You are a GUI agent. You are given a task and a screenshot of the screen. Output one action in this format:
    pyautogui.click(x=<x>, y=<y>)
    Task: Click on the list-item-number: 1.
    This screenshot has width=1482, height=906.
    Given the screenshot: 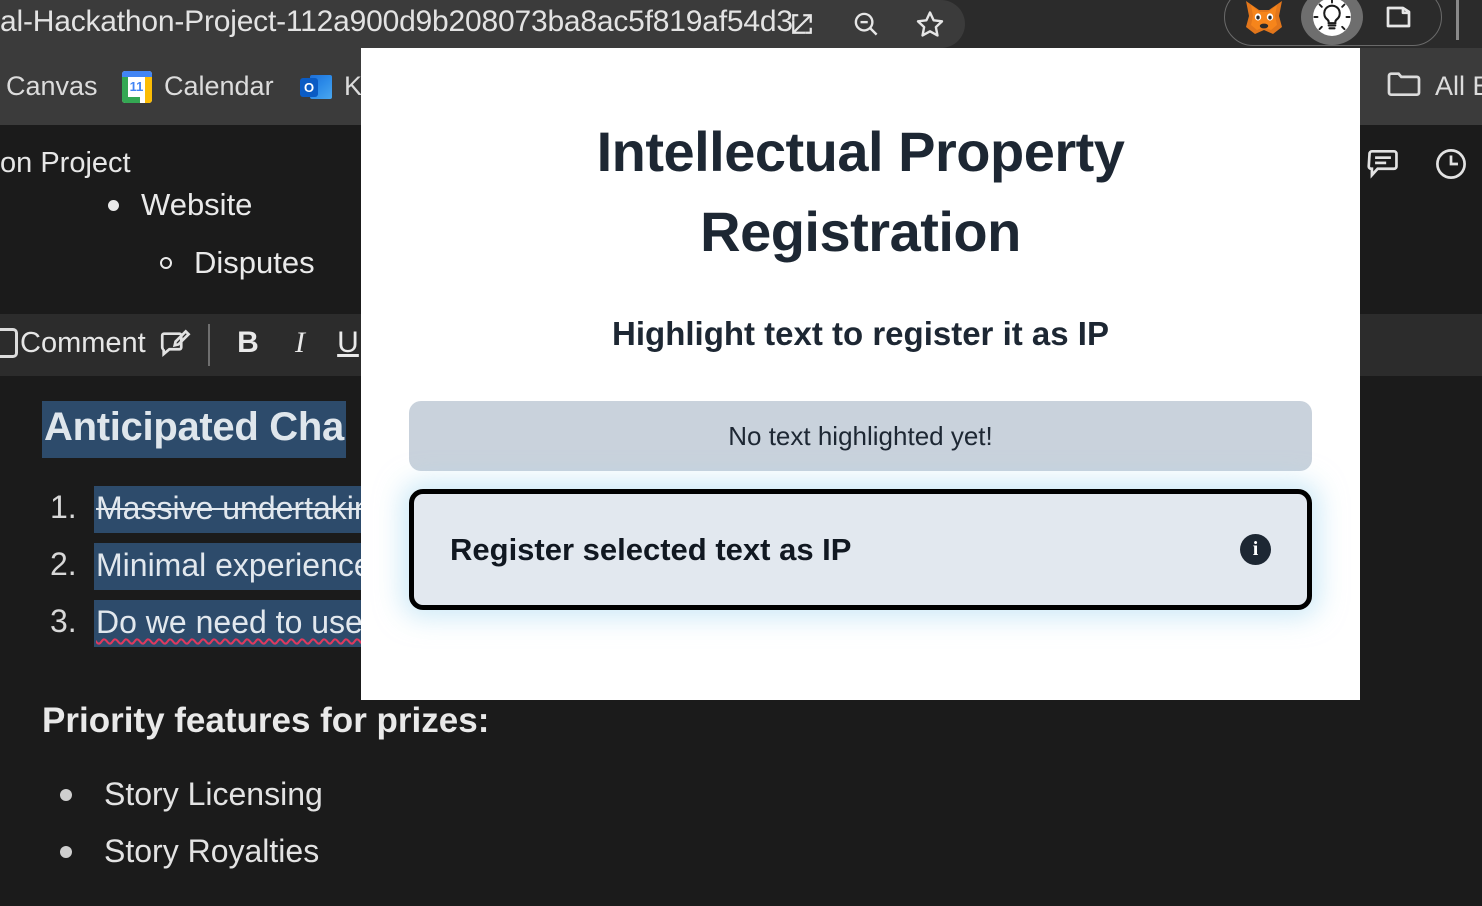 What is the action you would take?
    pyautogui.click(x=63, y=507)
    